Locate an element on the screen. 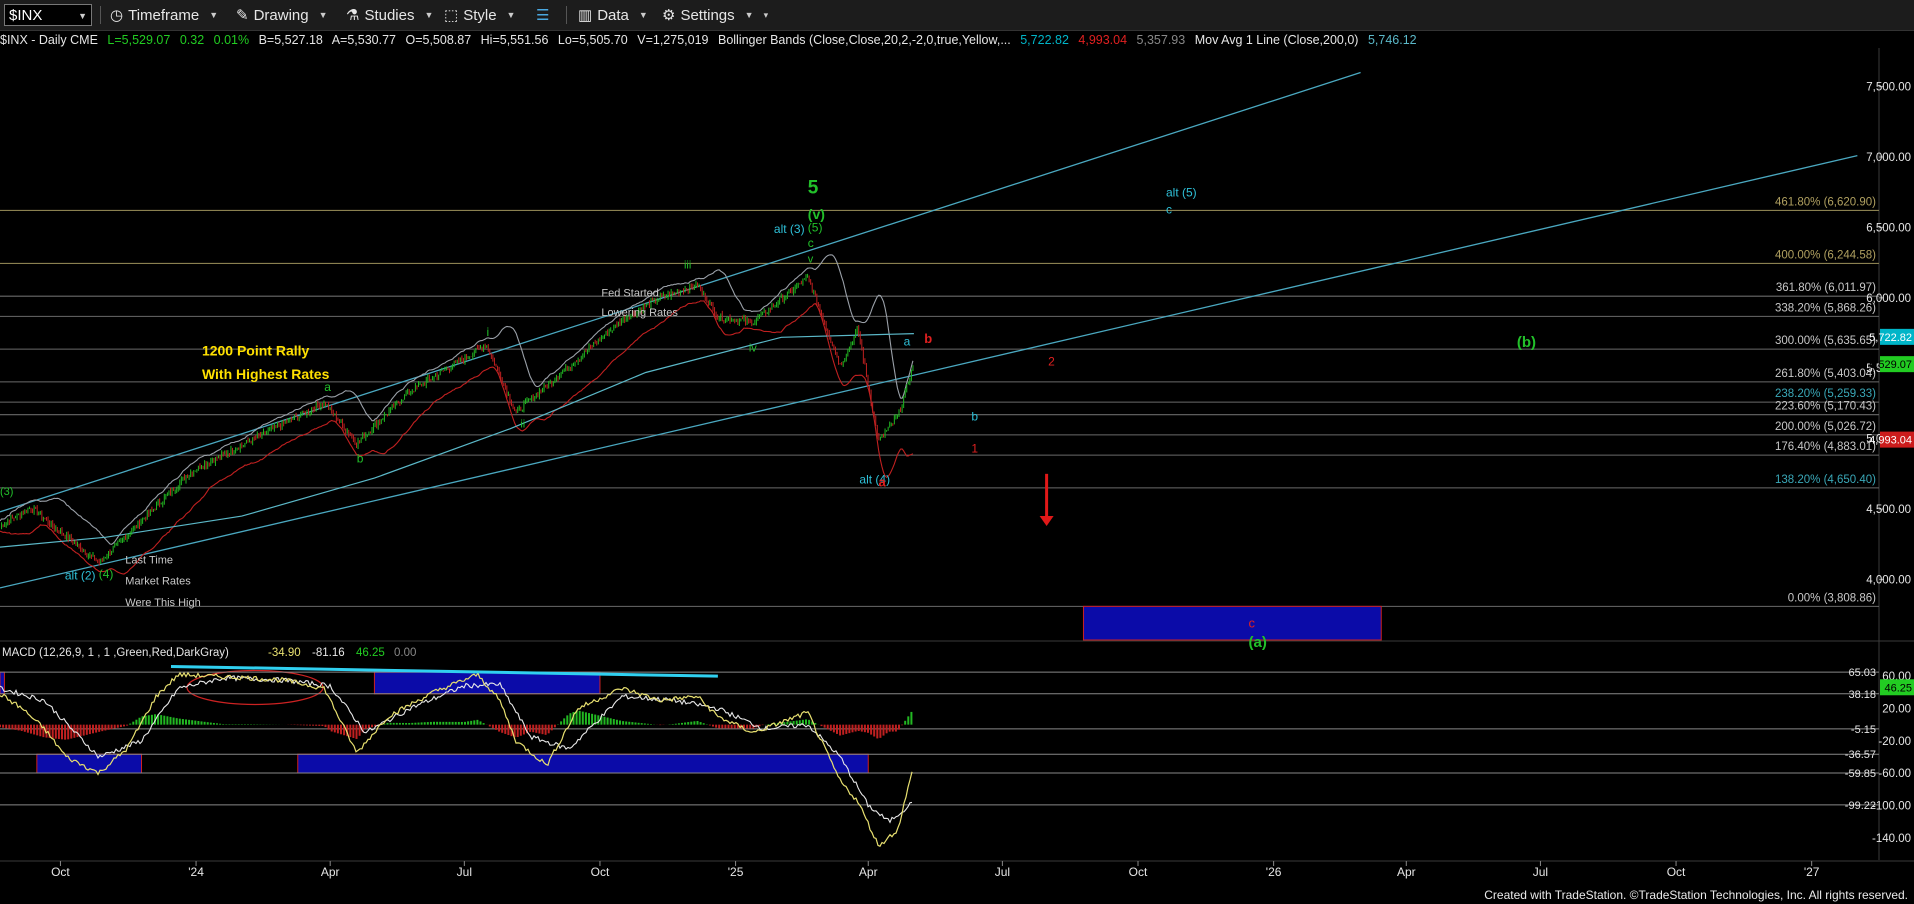 The height and width of the screenshot is (904, 1914). fib-level-label: 138.20% (4,650.40) is located at coordinates (1825, 480).